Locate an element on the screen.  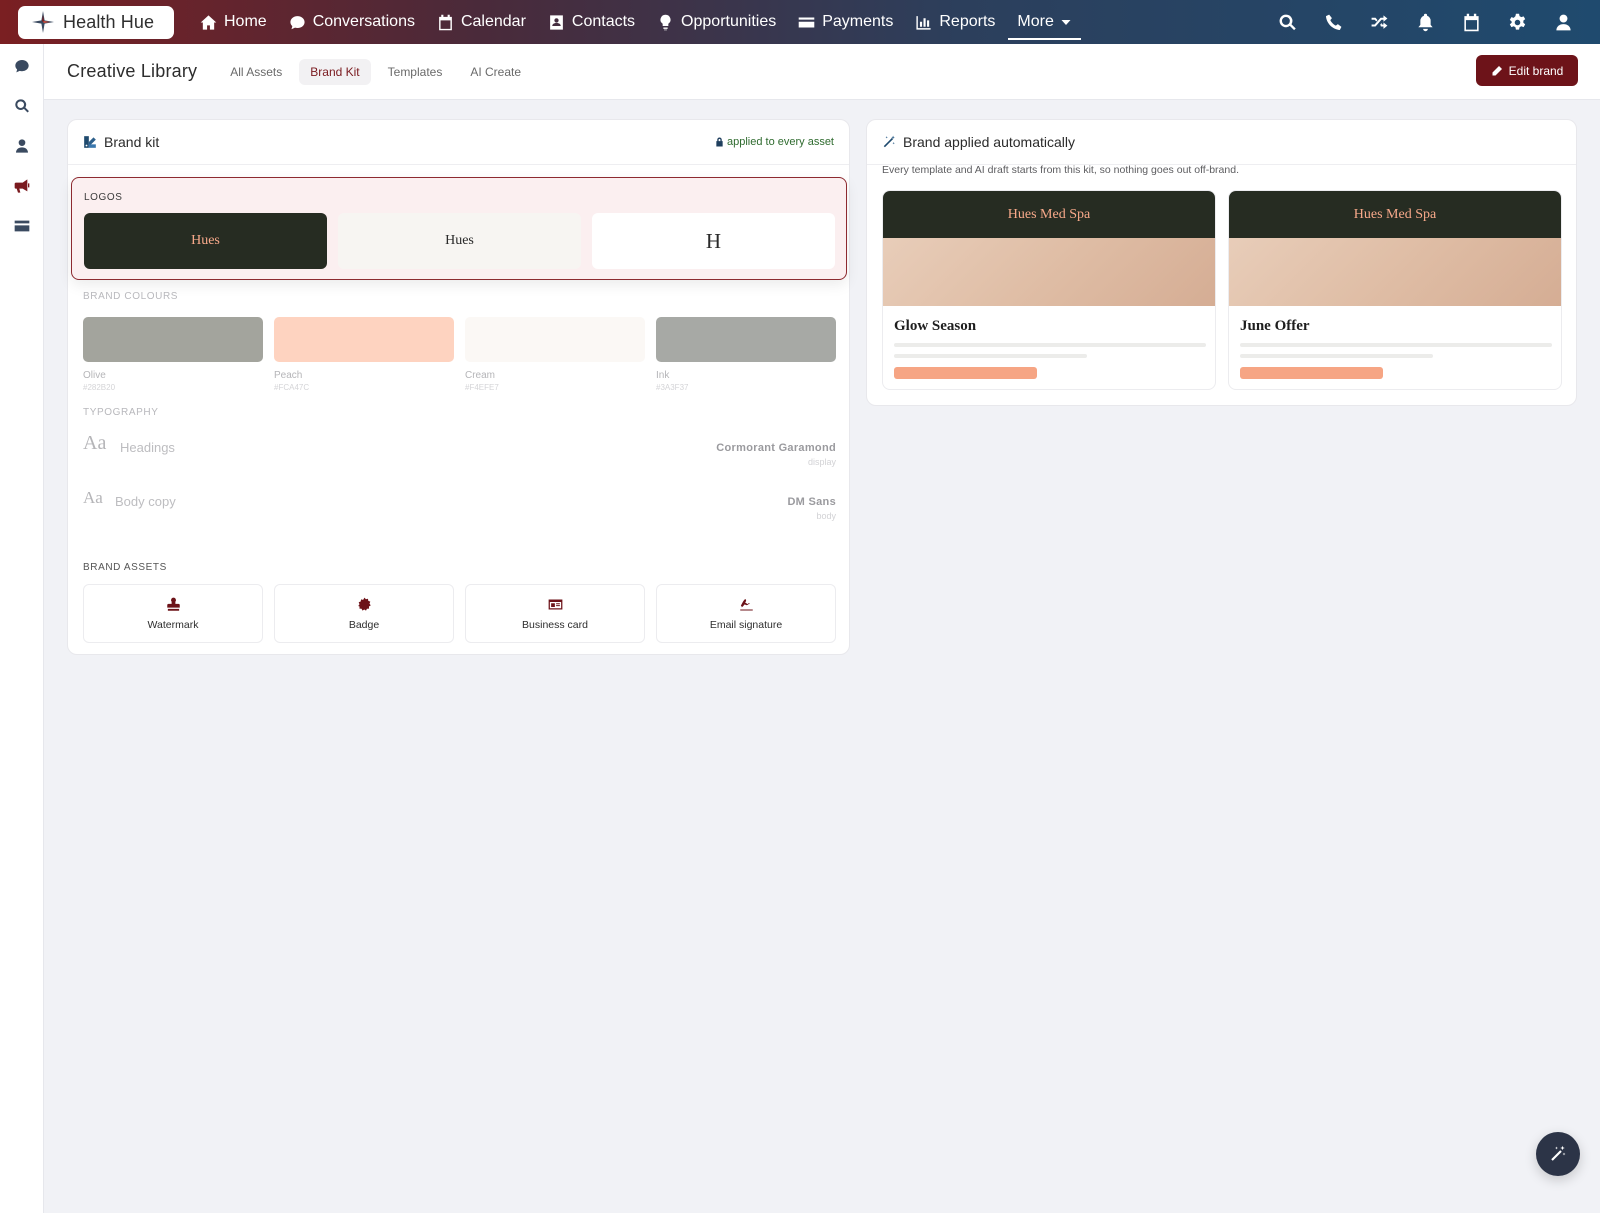
rail-payments is located at coordinates (22, 226).